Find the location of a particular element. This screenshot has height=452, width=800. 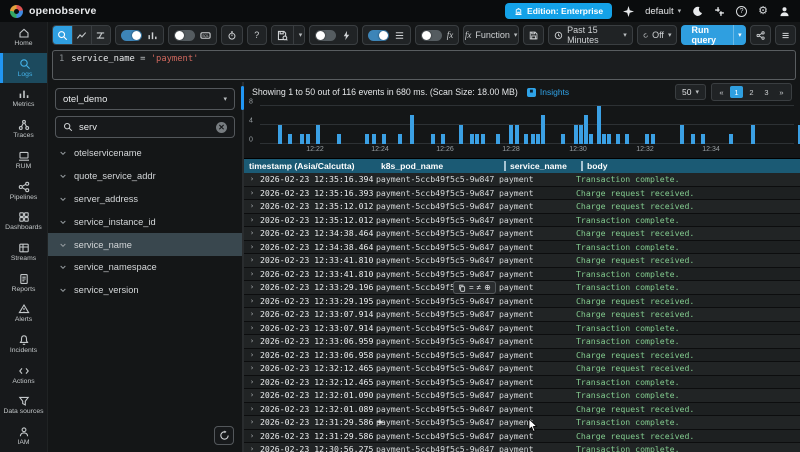

settings-gear-icon: ⚙ is located at coordinates (763, 11).